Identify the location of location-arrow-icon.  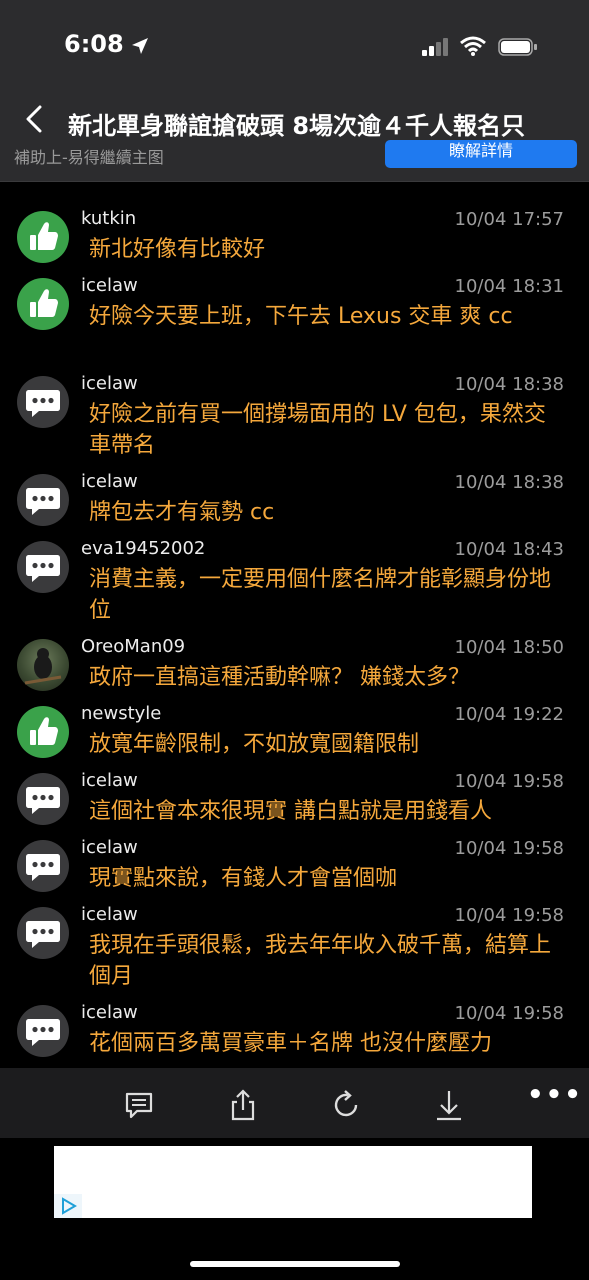
(140, 46).